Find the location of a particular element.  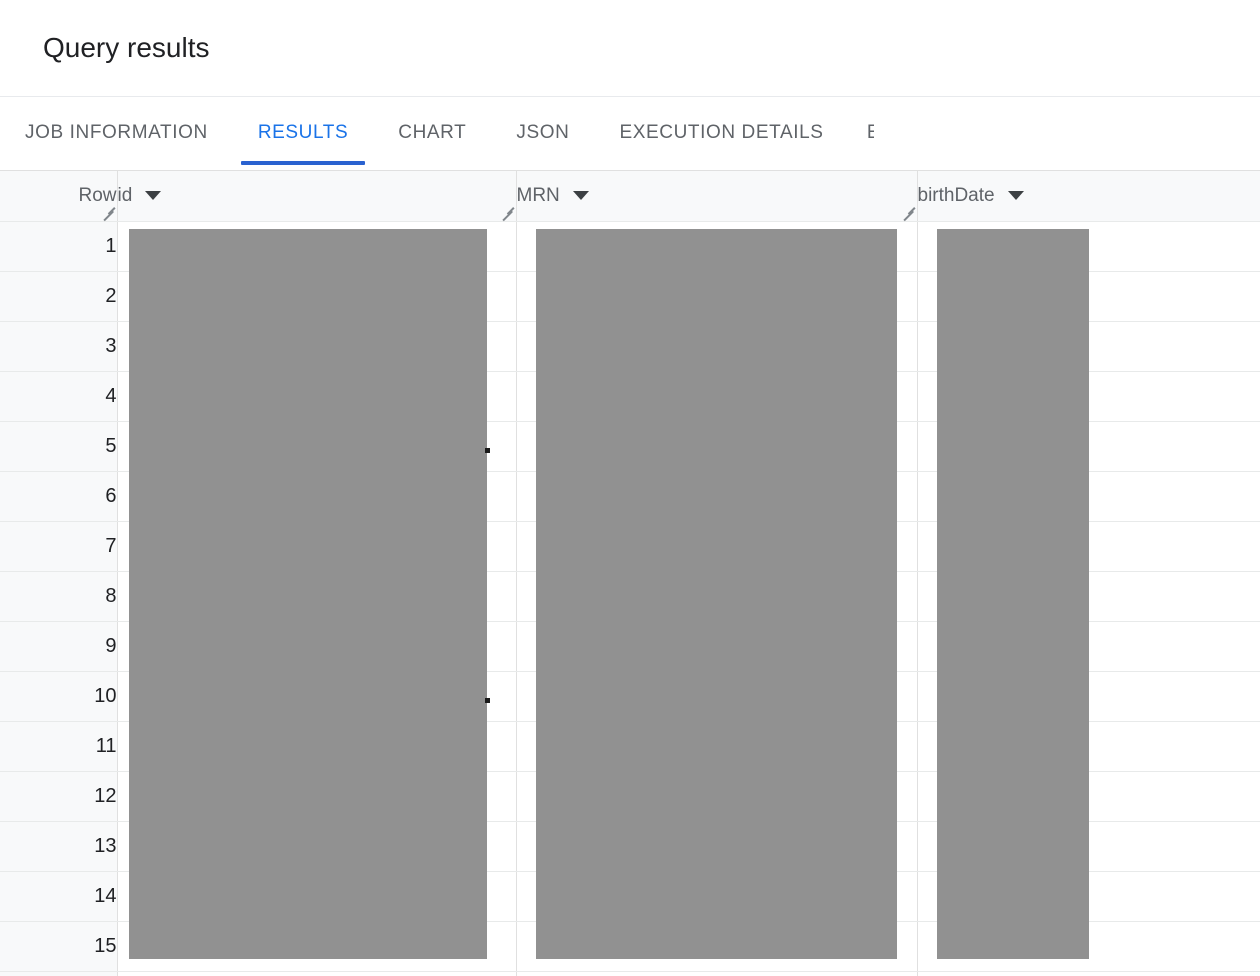

table-row: 5 is located at coordinates (630, 446).